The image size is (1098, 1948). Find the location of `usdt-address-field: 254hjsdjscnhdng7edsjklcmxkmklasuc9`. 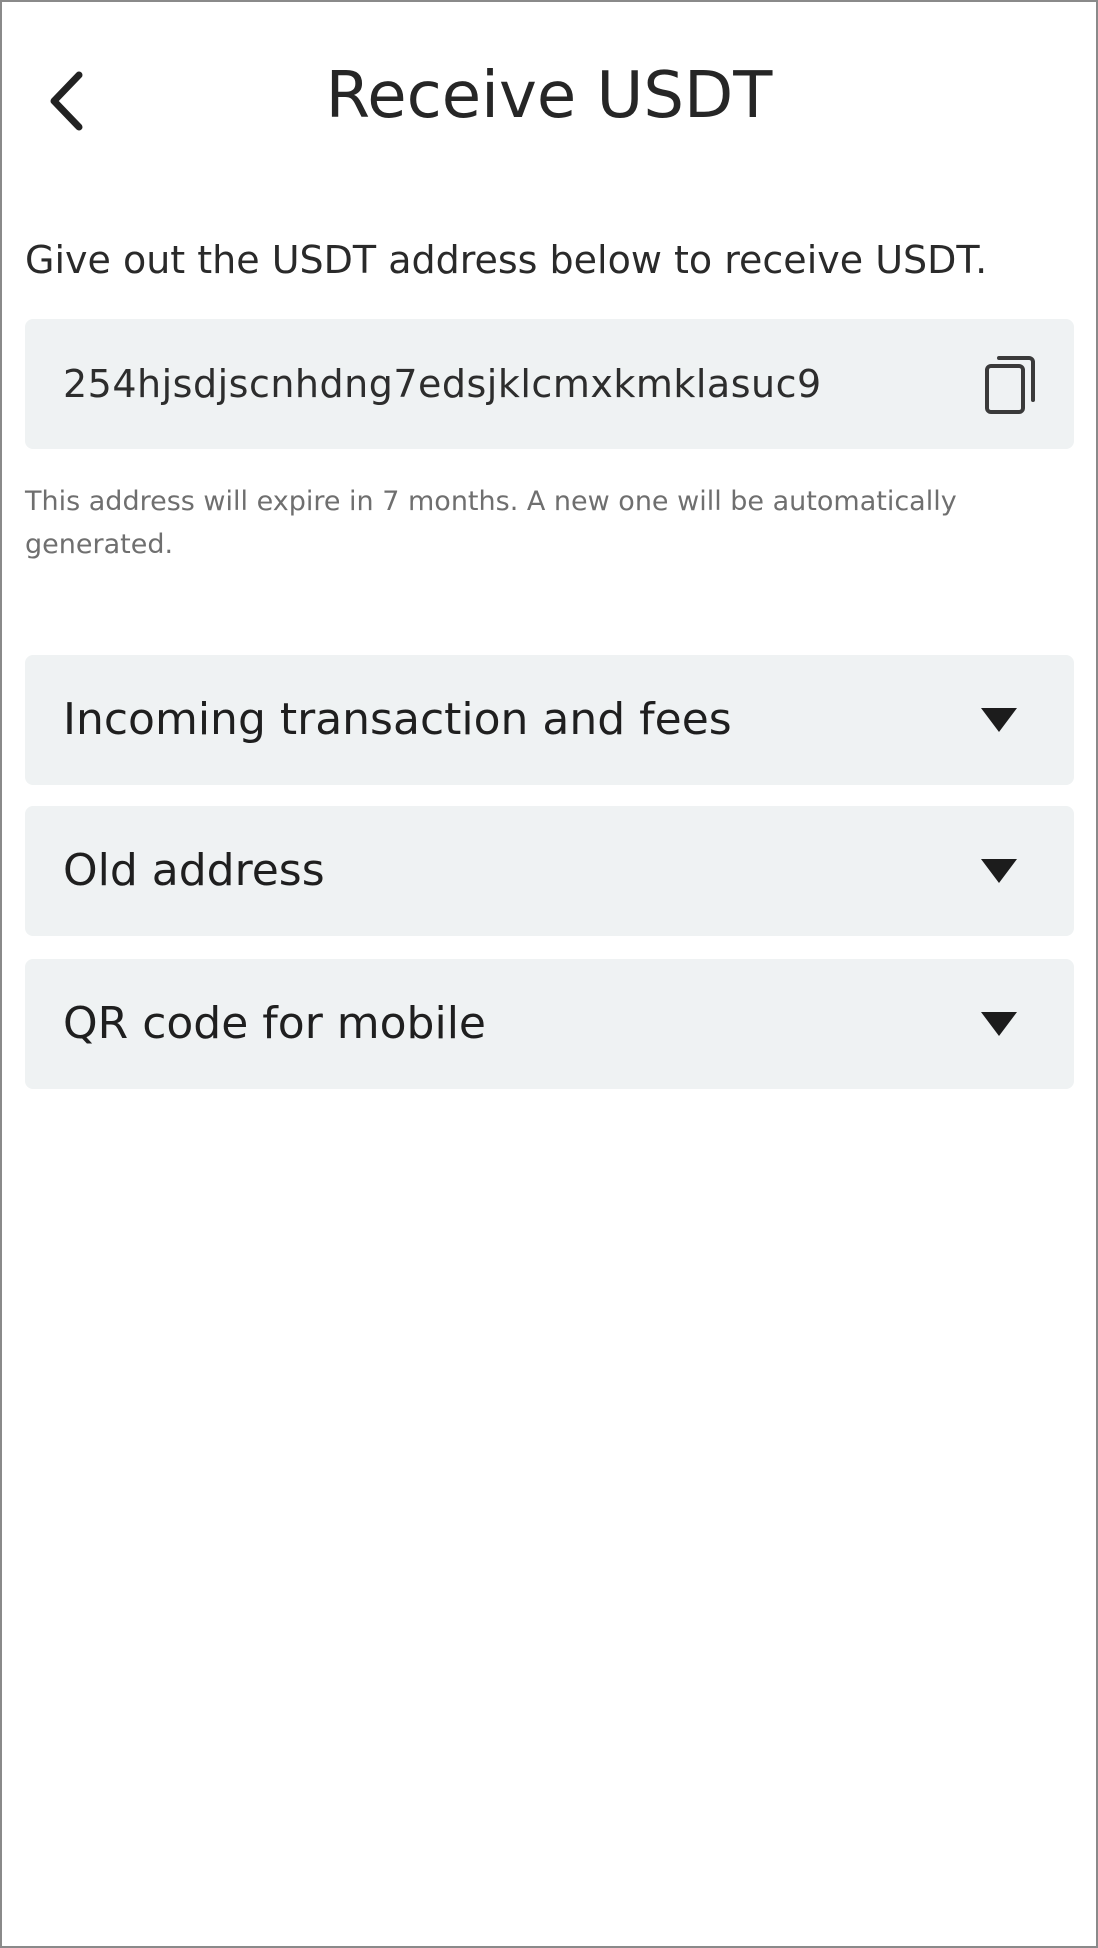

usdt-address-field: 254hjsdjscnhdng7edsjklcmxkmklasuc9 is located at coordinates (549, 384).